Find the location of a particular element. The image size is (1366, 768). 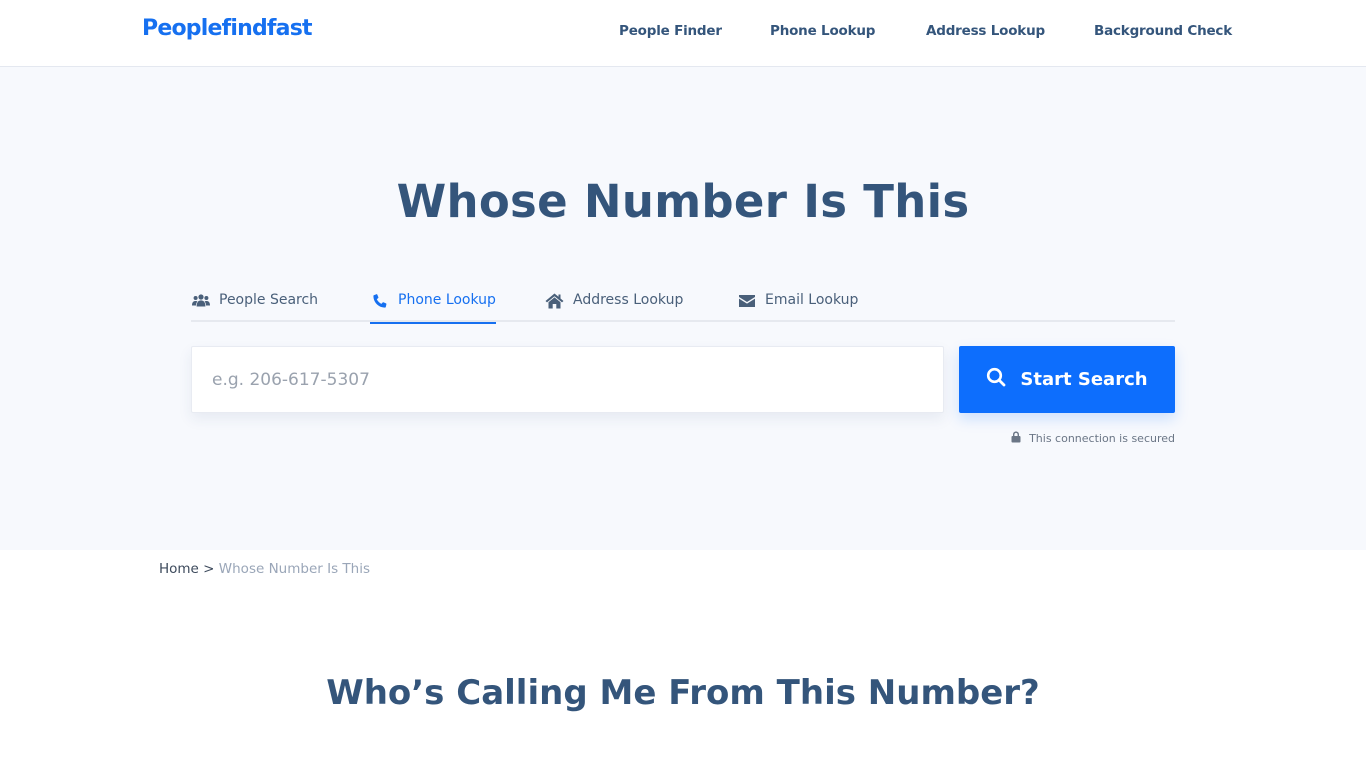

nav-people-finder: People Finder is located at coordinates (670, 31).